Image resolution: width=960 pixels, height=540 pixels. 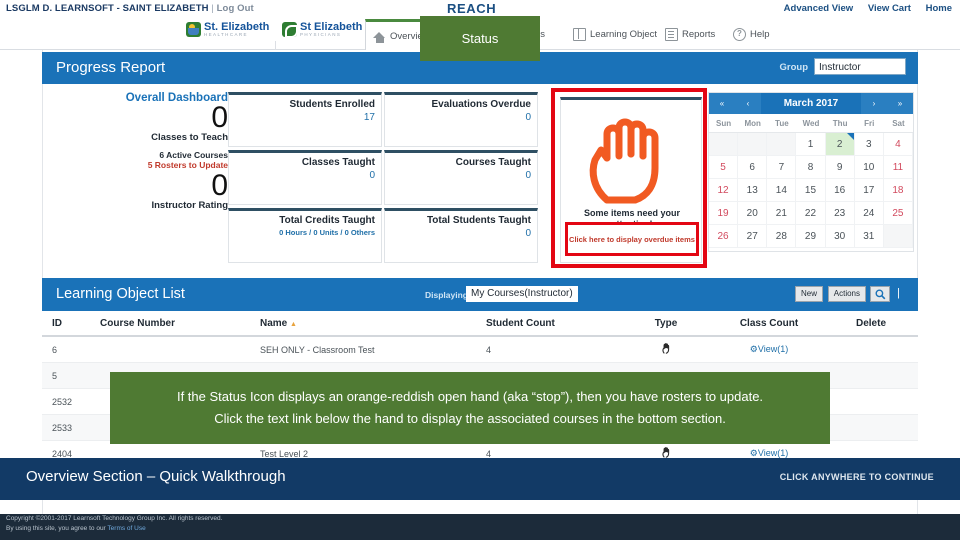 I want to click on calendar-day-25: 25, so click(x=898, y=213).